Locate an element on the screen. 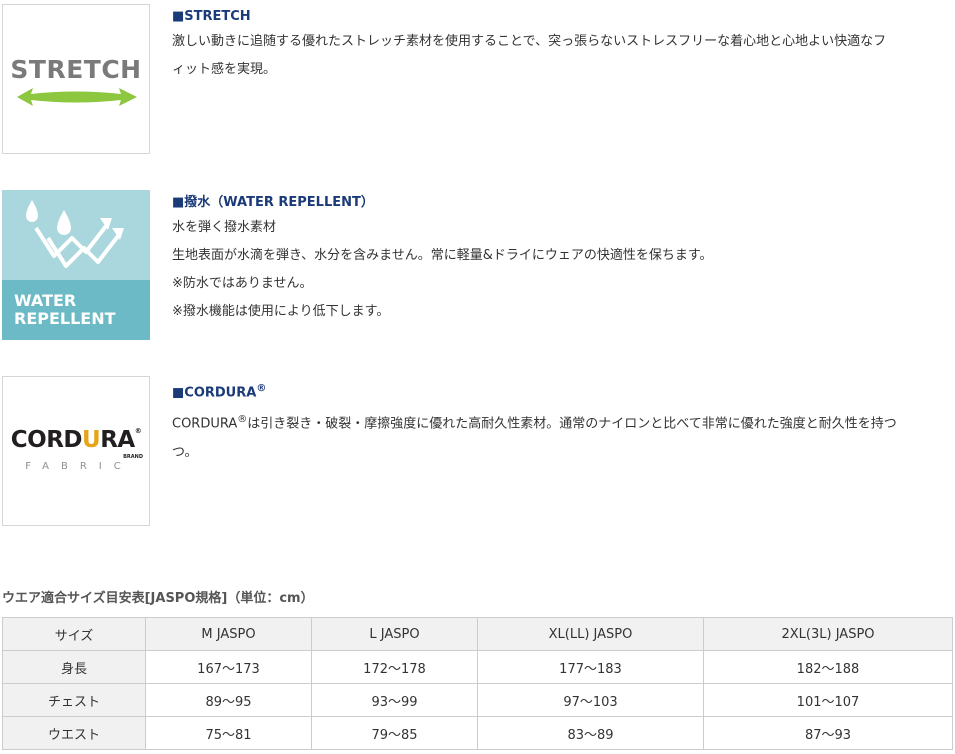 This screenshot has height=754, width=955. size-table-header-xl: XL(LL) JASPO is located at coordinates (590, 634).